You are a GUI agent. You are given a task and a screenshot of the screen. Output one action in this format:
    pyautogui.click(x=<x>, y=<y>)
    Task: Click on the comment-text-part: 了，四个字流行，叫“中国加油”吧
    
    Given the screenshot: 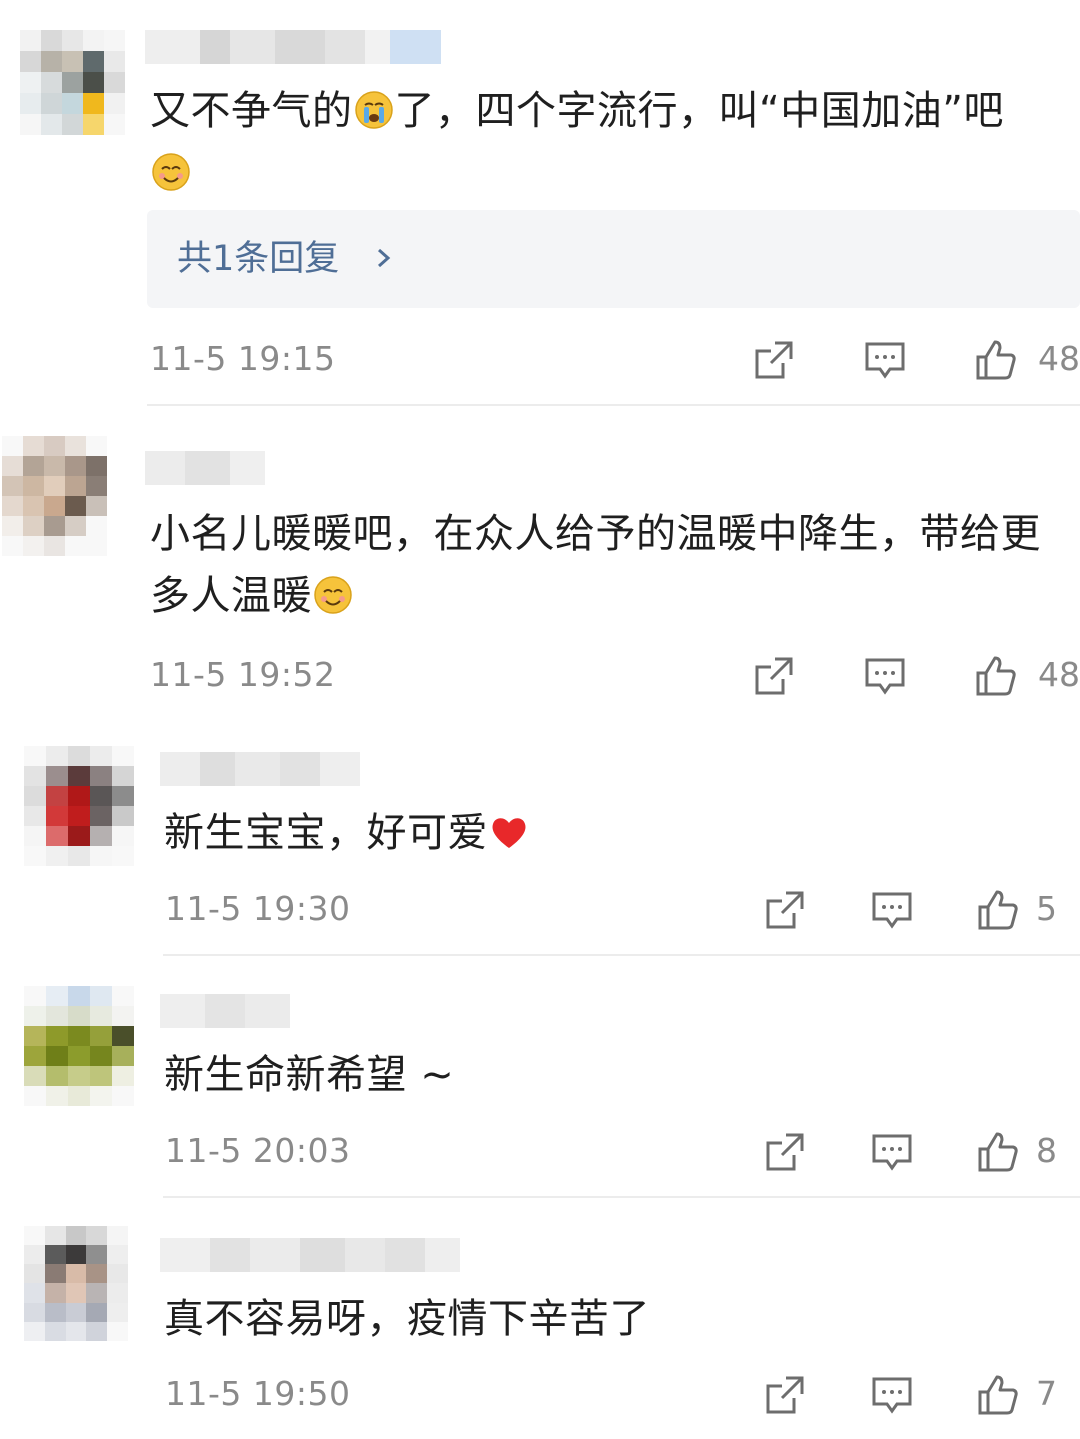 What is the action you would take?
    pyautogui.click(x=699, y=111)
    